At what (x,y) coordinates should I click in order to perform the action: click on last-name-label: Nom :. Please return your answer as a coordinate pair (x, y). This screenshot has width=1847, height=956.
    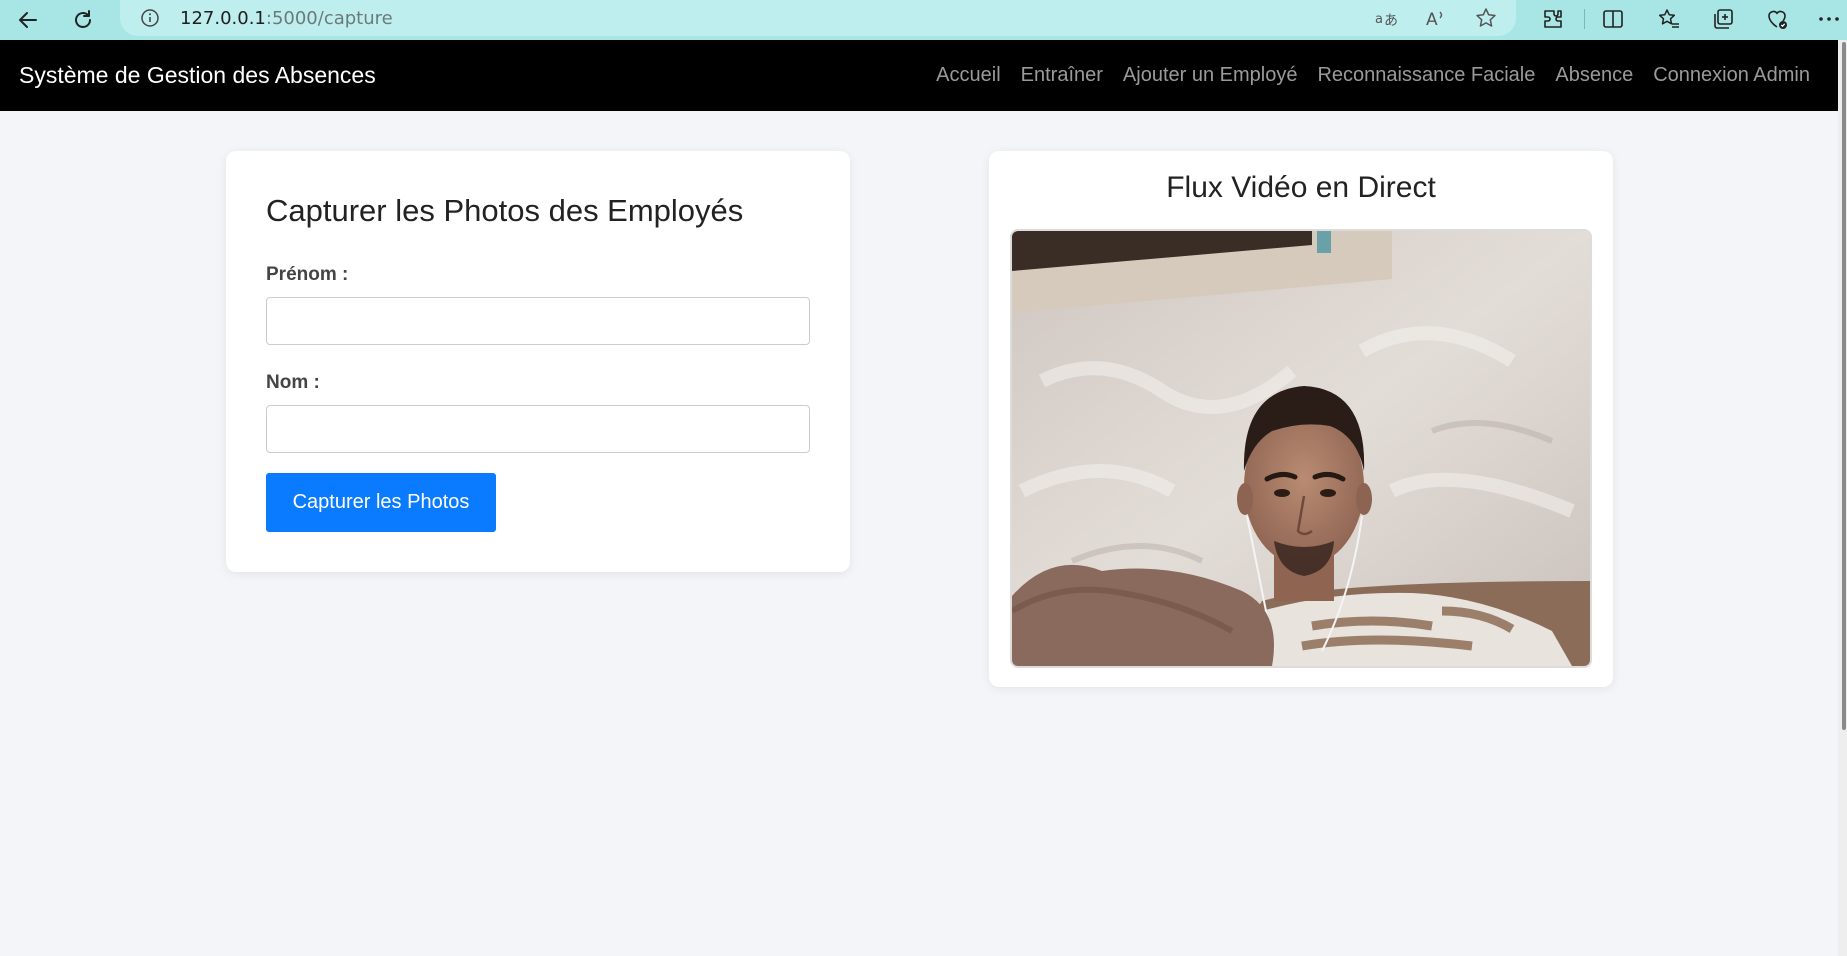
    Looking at the image, I should click on (293, 382).